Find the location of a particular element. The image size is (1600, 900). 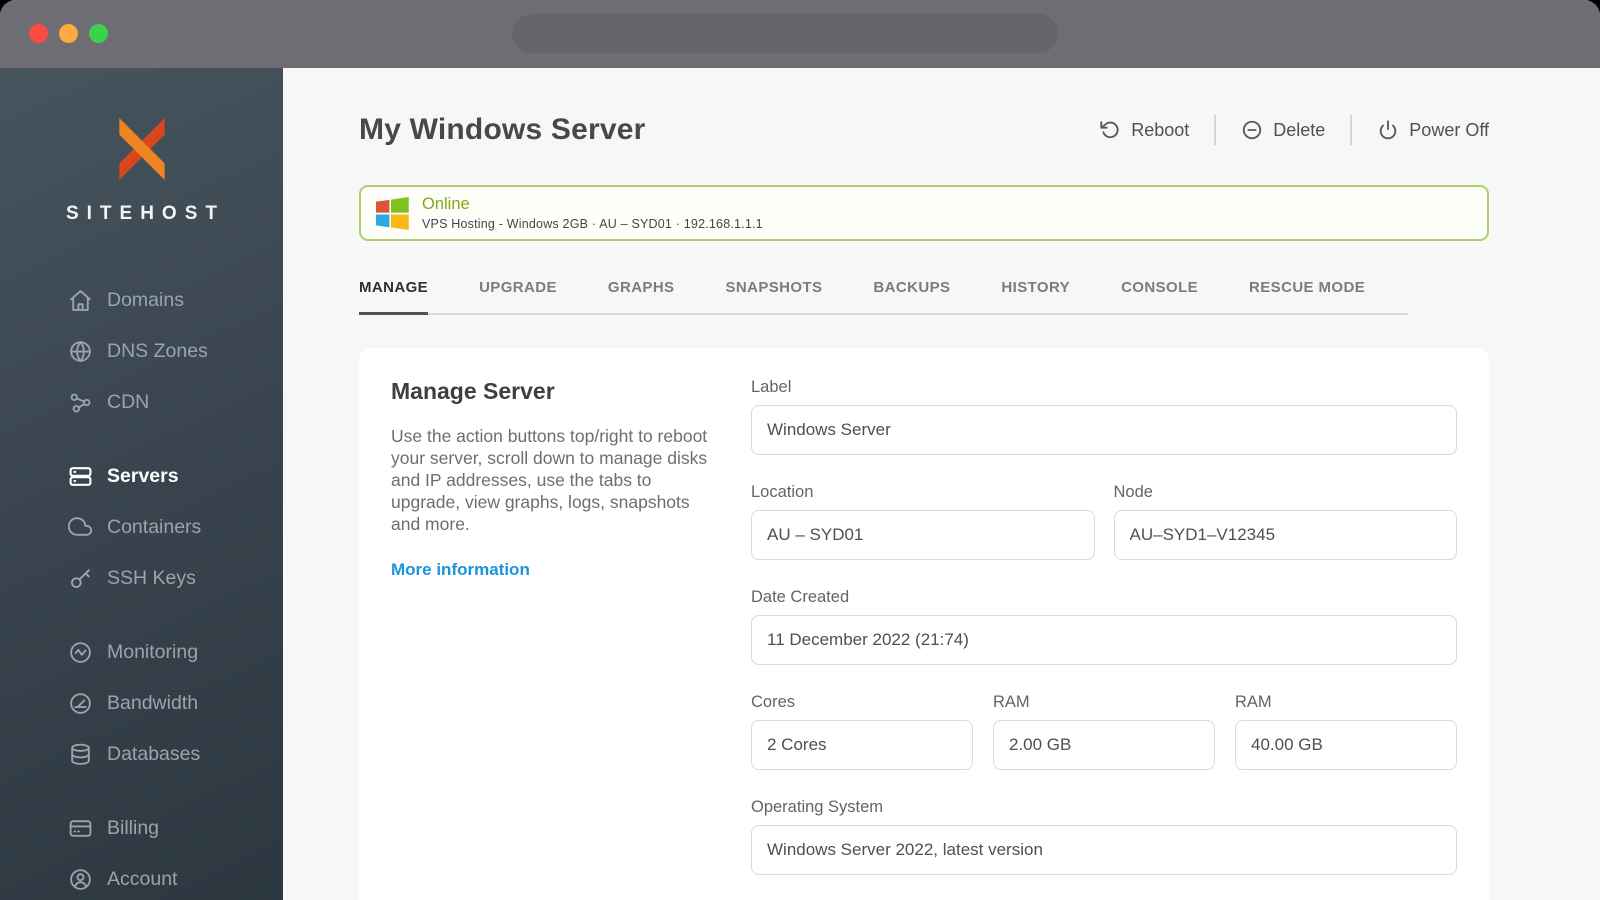

ram-input is located at coordinates (1104, 744).